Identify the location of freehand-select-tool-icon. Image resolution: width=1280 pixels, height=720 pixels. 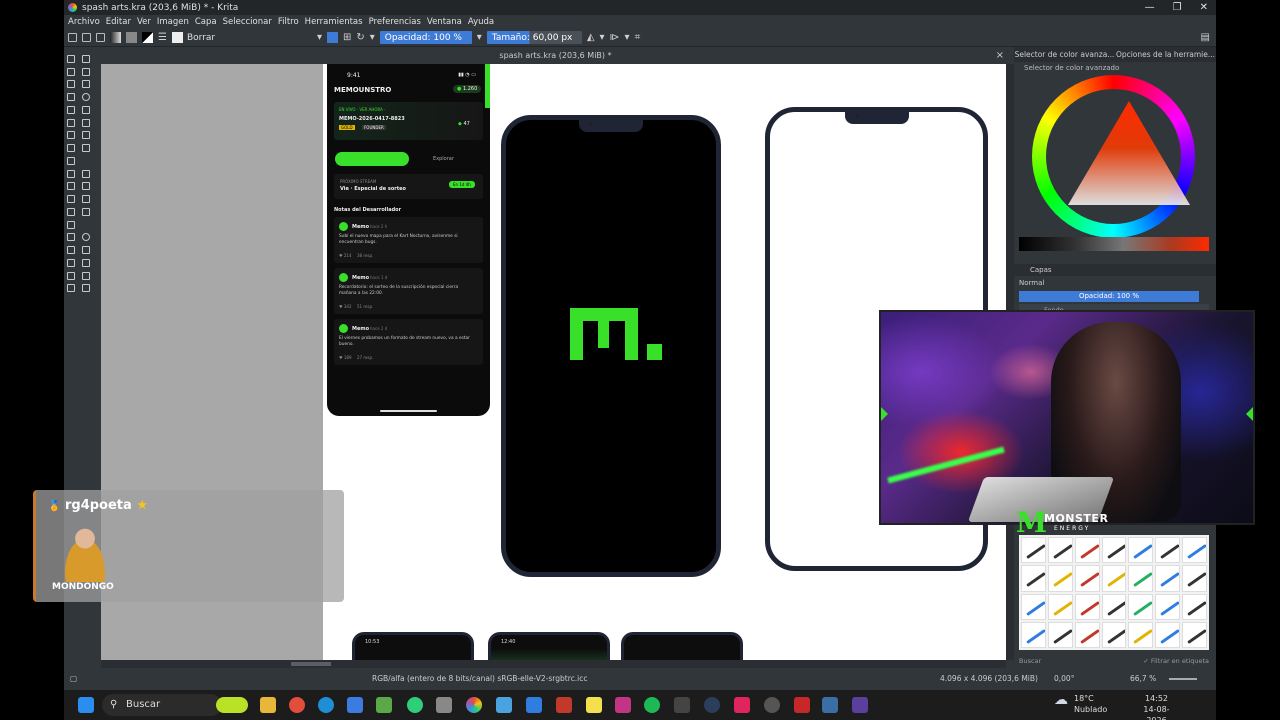
(86, 250).